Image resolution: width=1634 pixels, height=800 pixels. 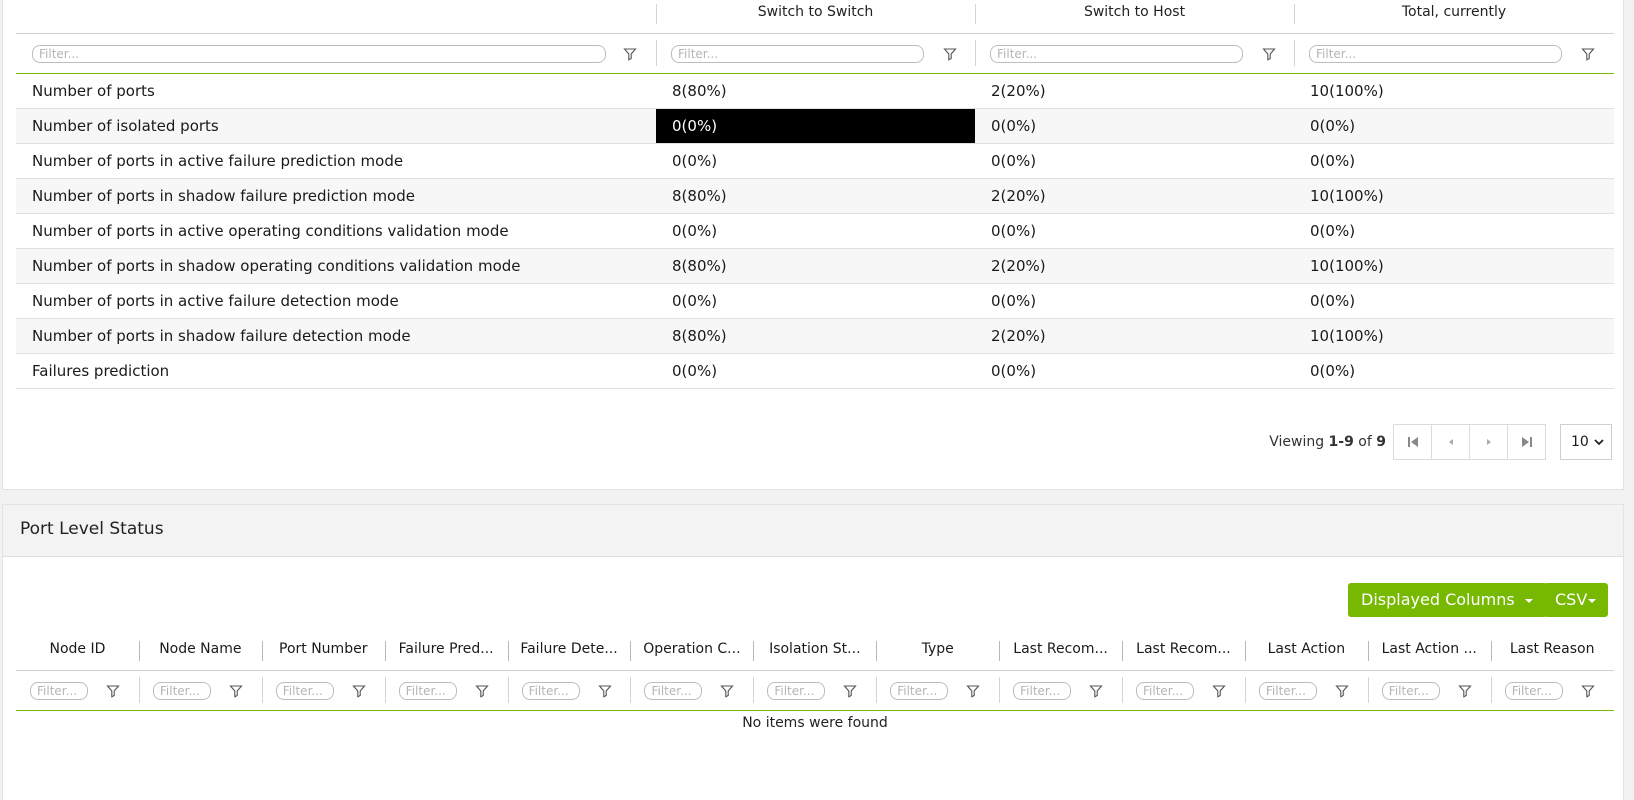 I want to click on header-total-currently: Total, currently, so click(x=1454, y=16).